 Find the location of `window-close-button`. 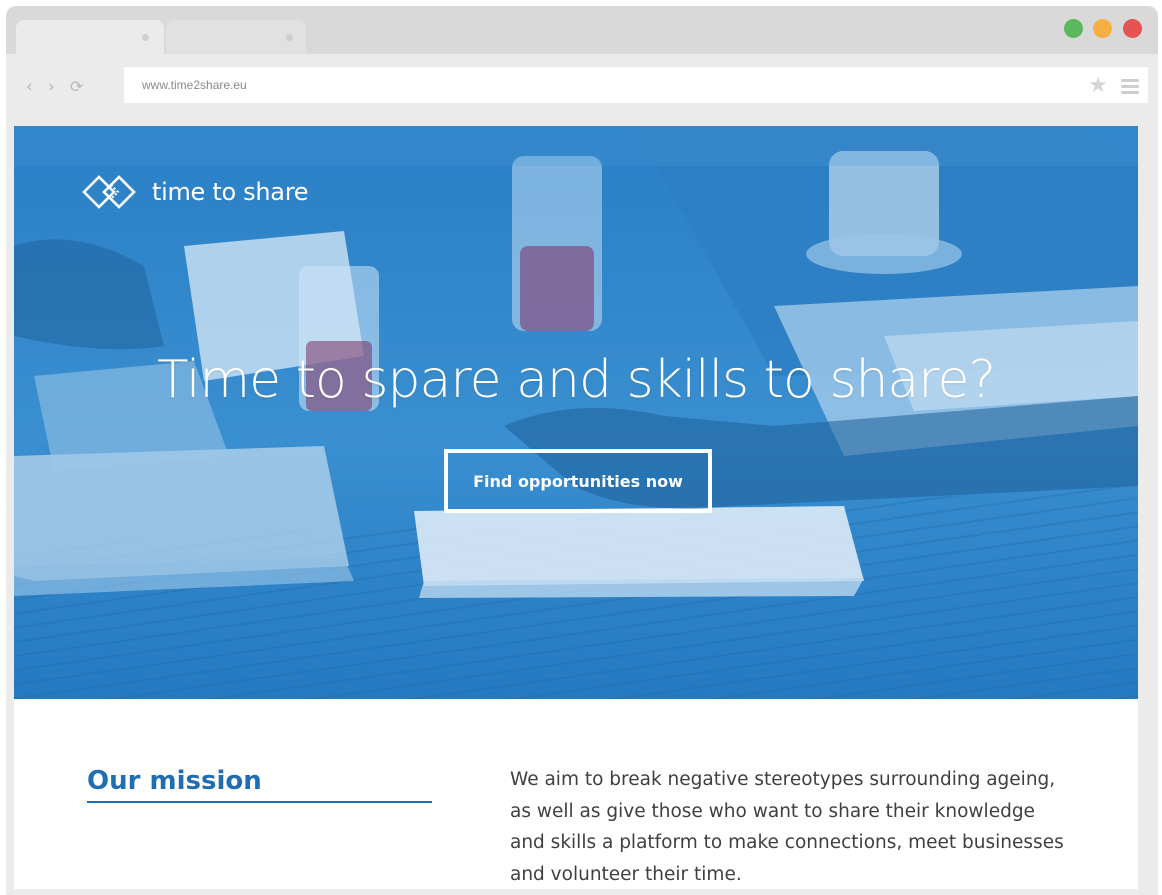

window-close-button is located at coordinates (1132, 28).